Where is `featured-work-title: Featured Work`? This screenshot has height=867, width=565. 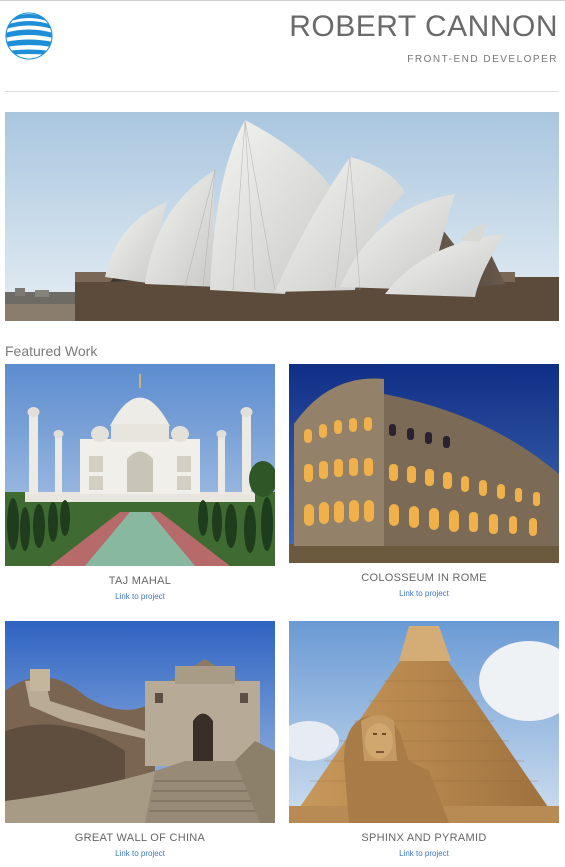 featured-work-title: Featured Work is located at coordinates (51, 351).